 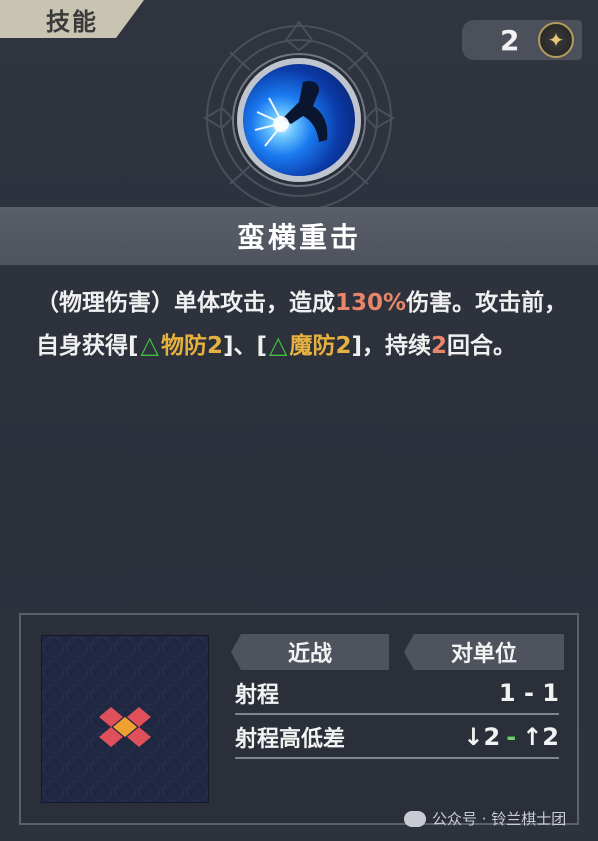 I want to click on melee-tag: 近战, so click(x=310, y=652).